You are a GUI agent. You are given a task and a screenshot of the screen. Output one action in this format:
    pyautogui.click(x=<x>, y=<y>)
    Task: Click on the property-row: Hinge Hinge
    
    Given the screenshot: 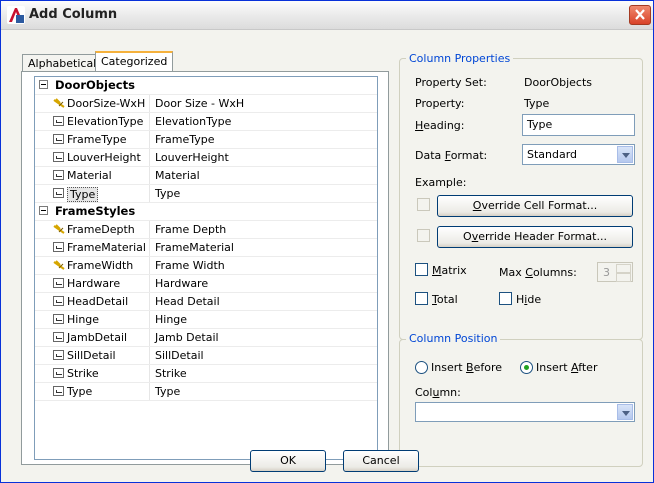 What is the action you would take?
    pyautogui.click(x=206, y=320)
    